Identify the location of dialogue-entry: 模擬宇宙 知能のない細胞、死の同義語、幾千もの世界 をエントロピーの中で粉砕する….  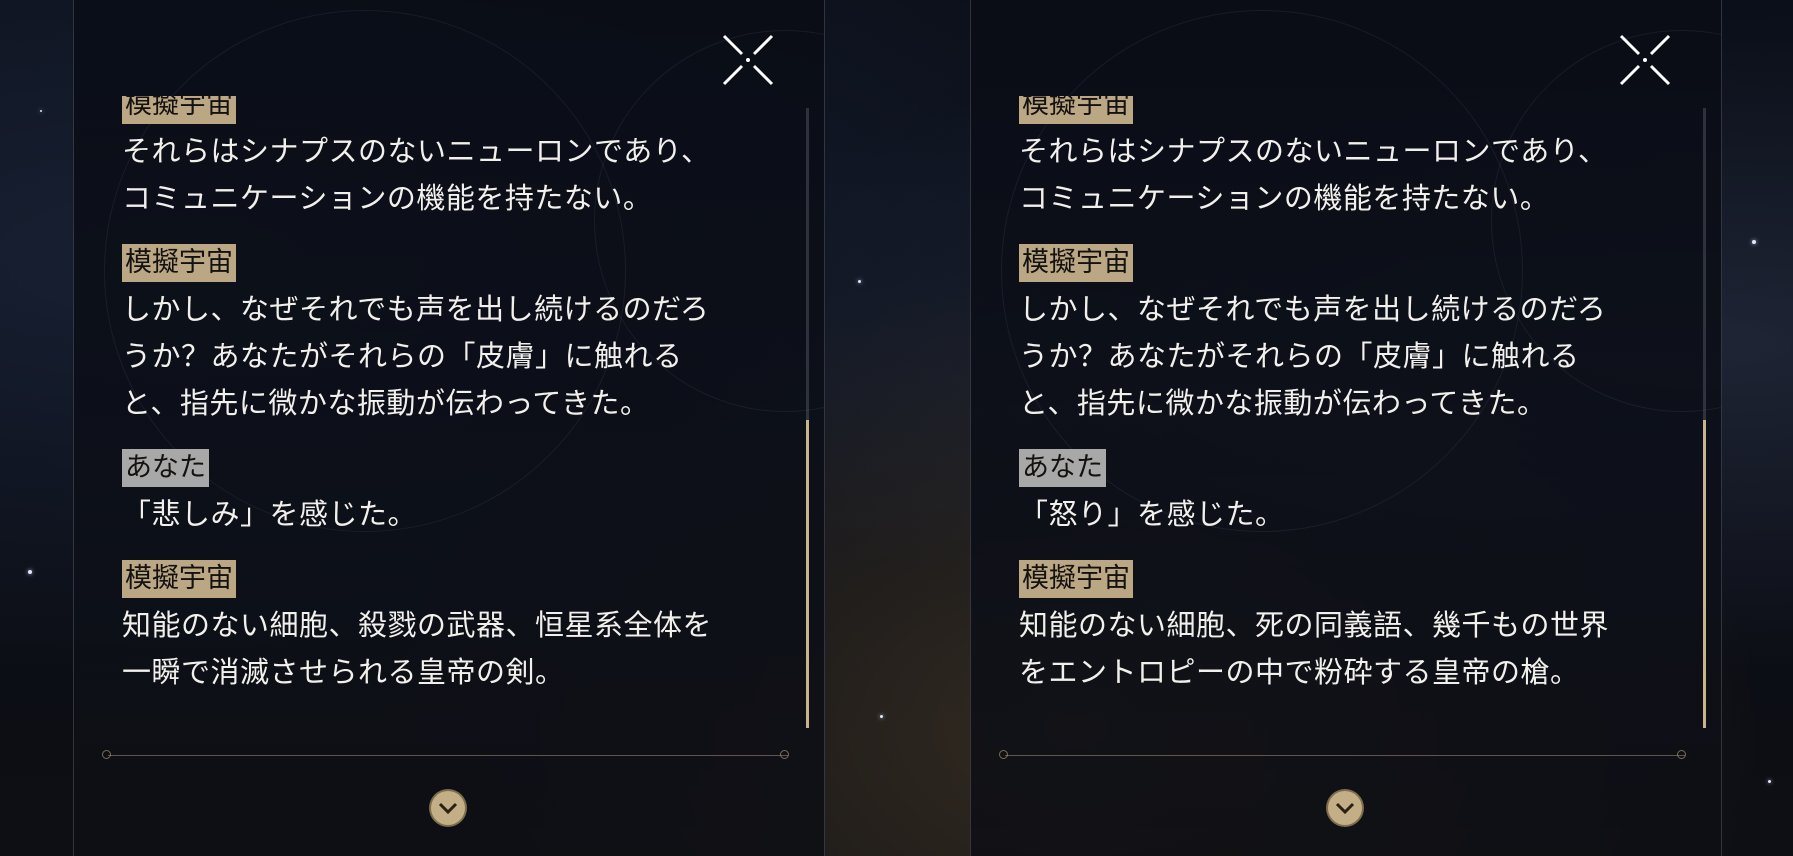
(1339, 628).